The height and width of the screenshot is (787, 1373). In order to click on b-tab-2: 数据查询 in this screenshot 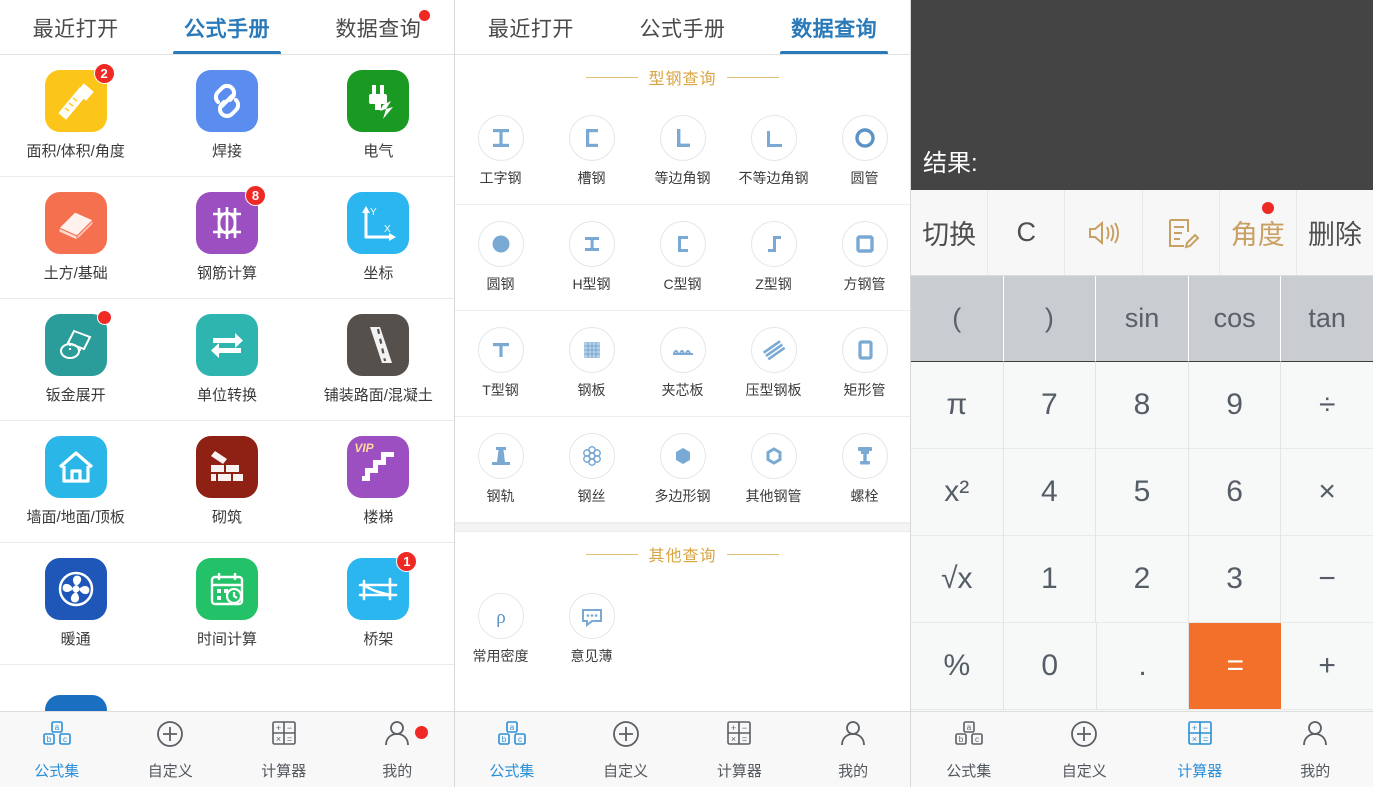, I will do `click(834, 27)`.